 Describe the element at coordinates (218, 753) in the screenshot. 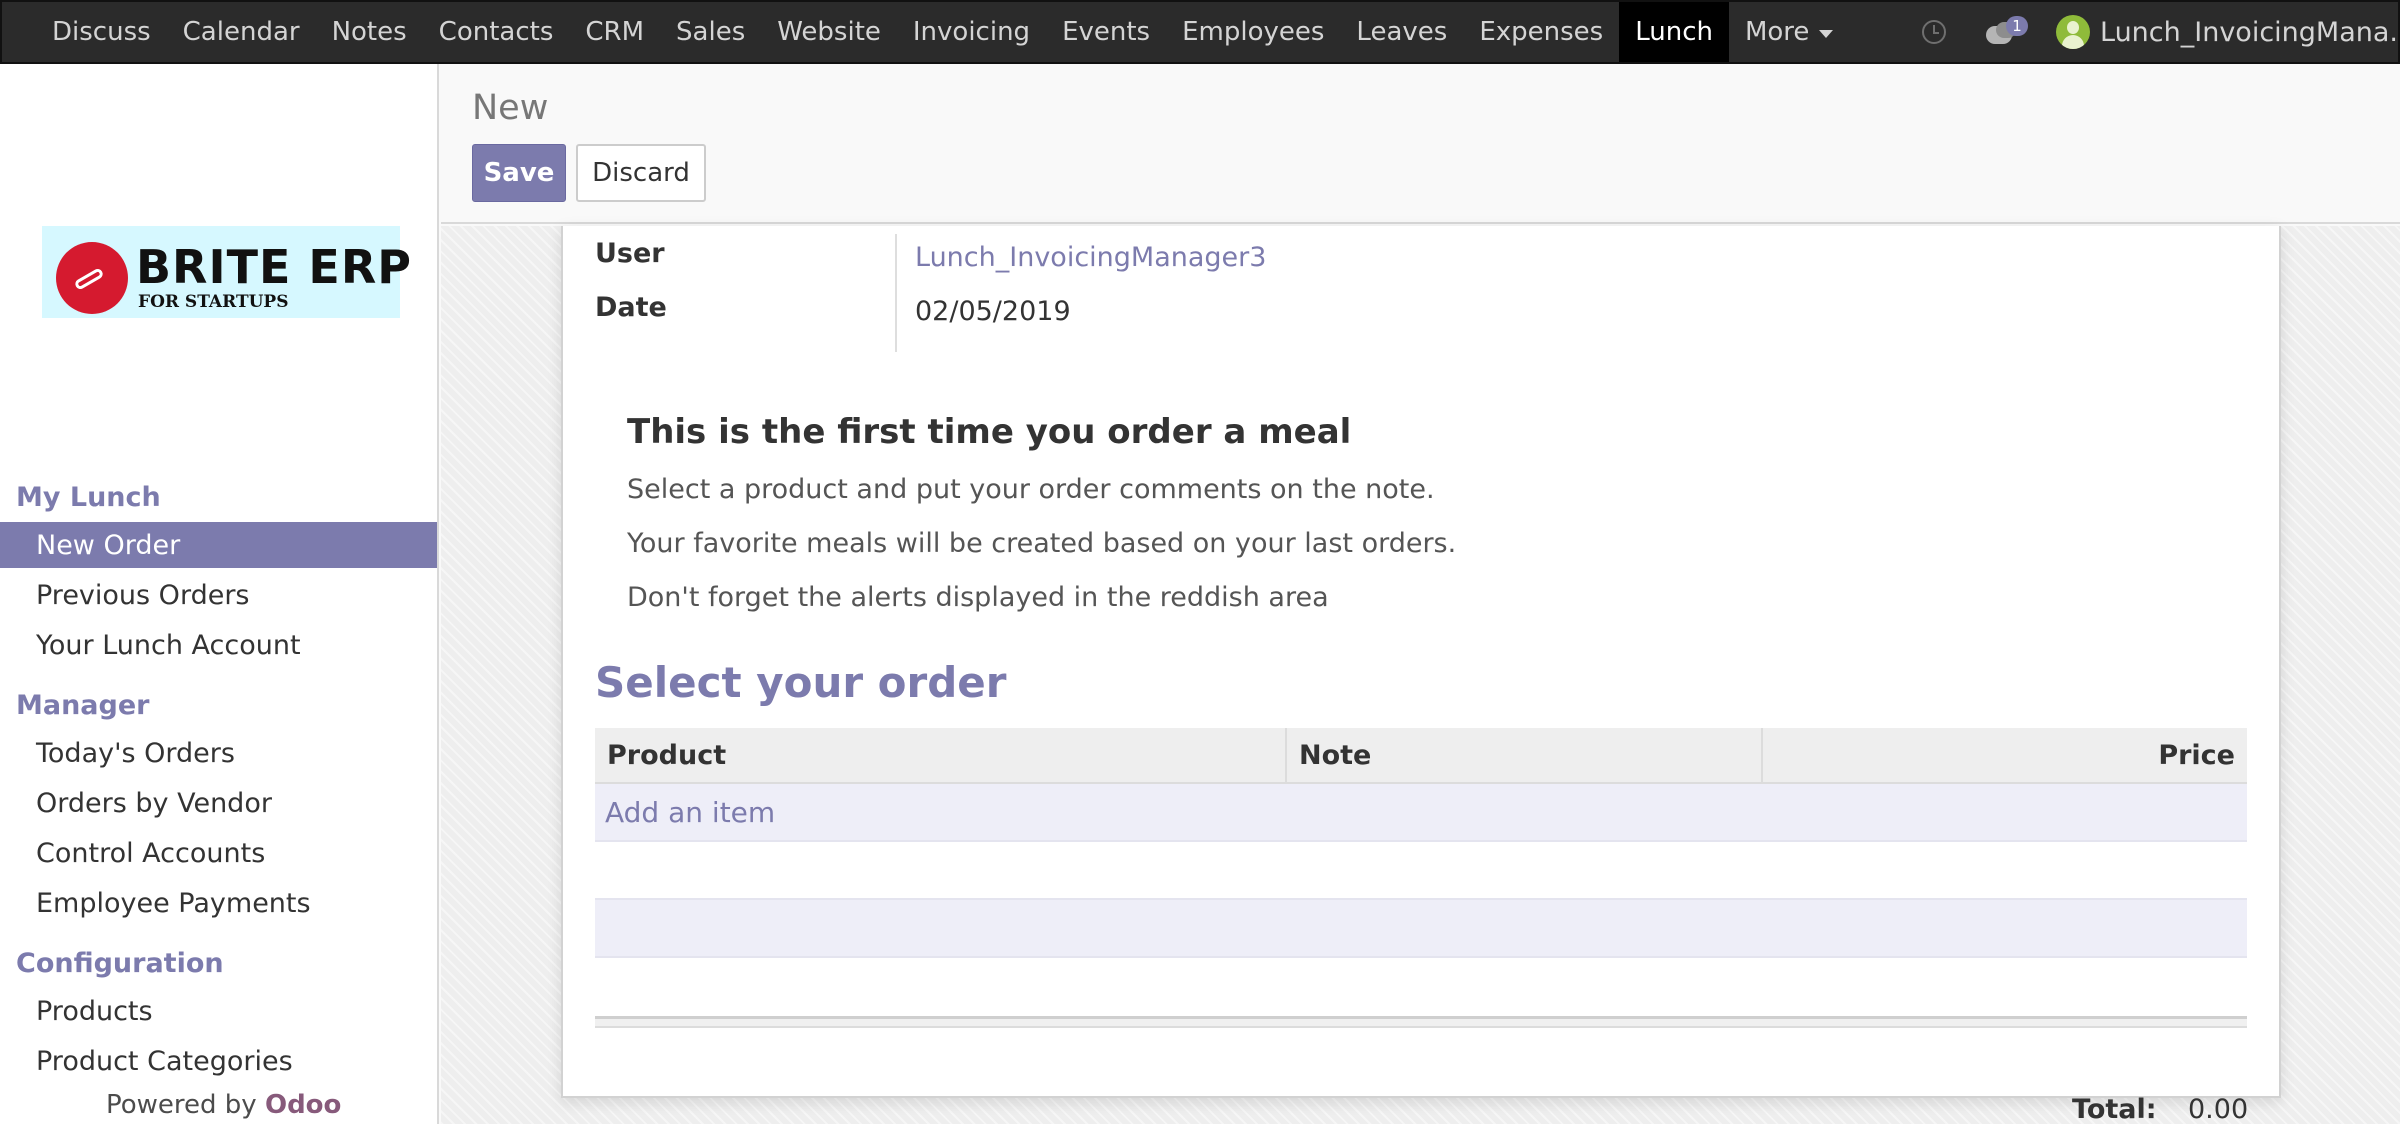

I see `sidebar-item-todays-orders: Today's Orders` at that location.